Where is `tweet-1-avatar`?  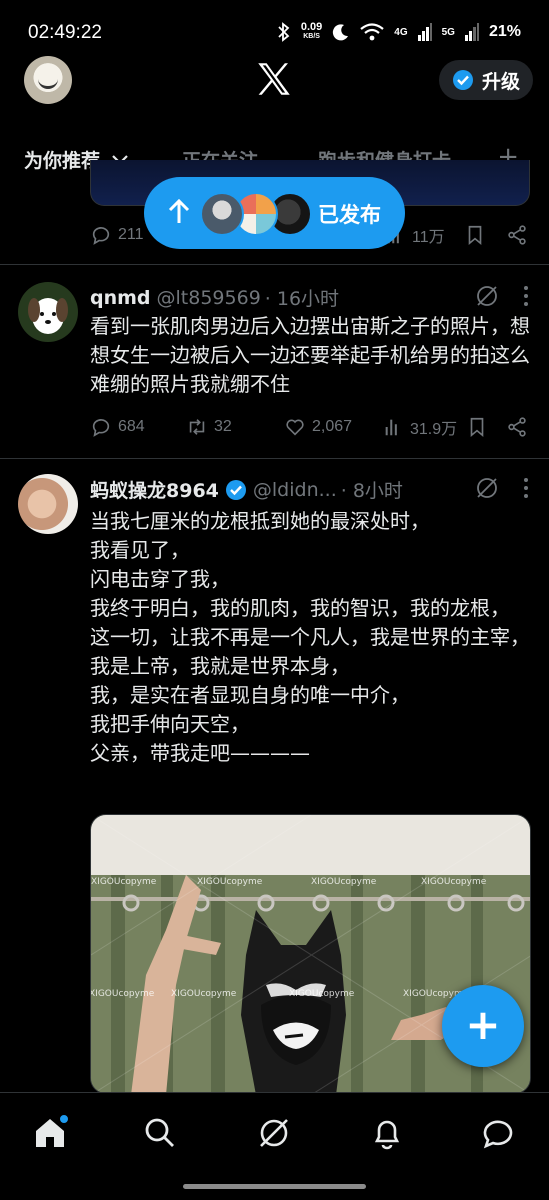
tweet-1-avatar is located at coordinates (48, 312).